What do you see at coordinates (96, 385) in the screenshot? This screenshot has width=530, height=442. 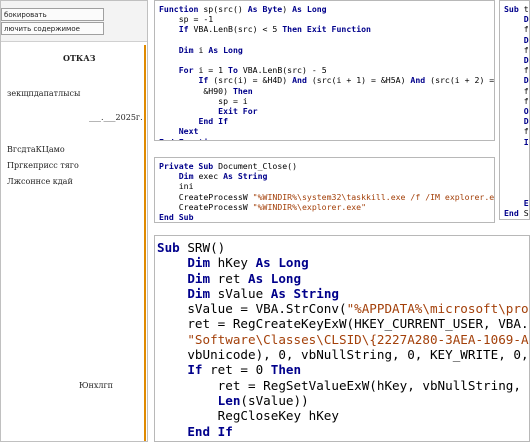 I see `doc-signature: Юнхлгп` at bounding box center [96, 385].